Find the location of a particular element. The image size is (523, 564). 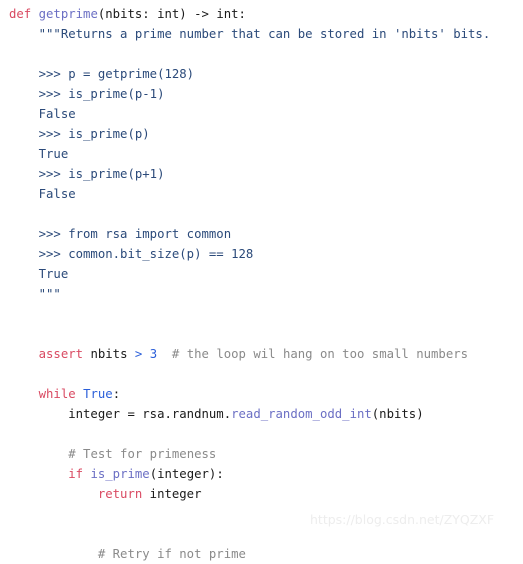

code-line: >>> is_prime(p+1) is located at coordinates (261, 174).